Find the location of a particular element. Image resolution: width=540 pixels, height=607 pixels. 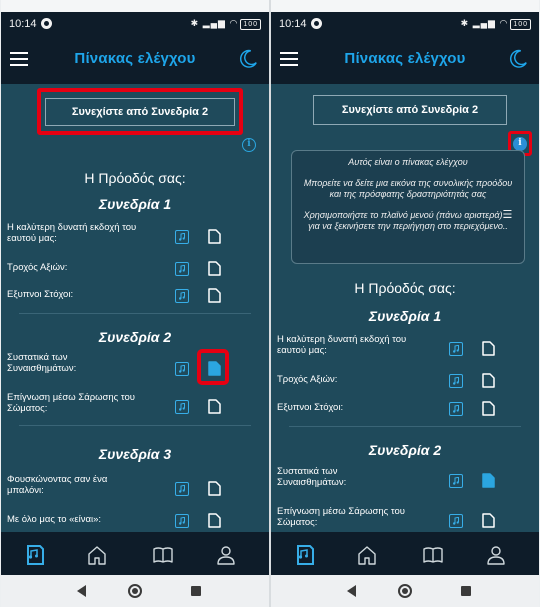

item-label: Φουσκώνοντας σαν ένα μπαλόνι: is located at coordinates (57, 485).